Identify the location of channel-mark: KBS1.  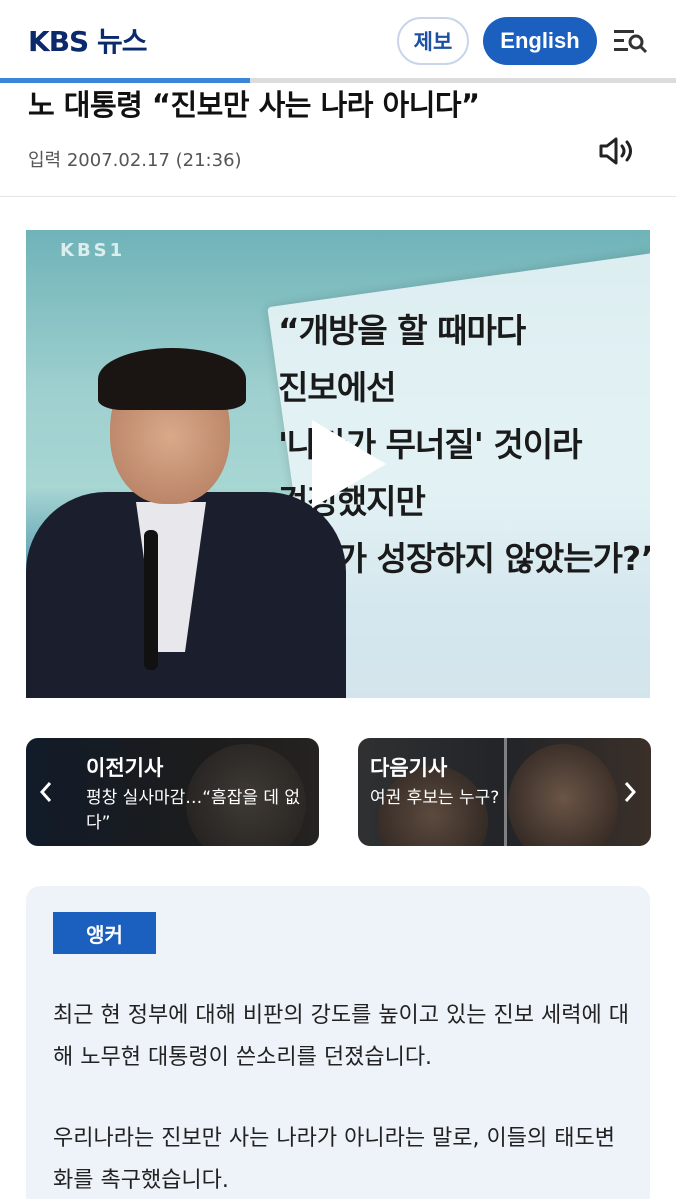
(93, 250).